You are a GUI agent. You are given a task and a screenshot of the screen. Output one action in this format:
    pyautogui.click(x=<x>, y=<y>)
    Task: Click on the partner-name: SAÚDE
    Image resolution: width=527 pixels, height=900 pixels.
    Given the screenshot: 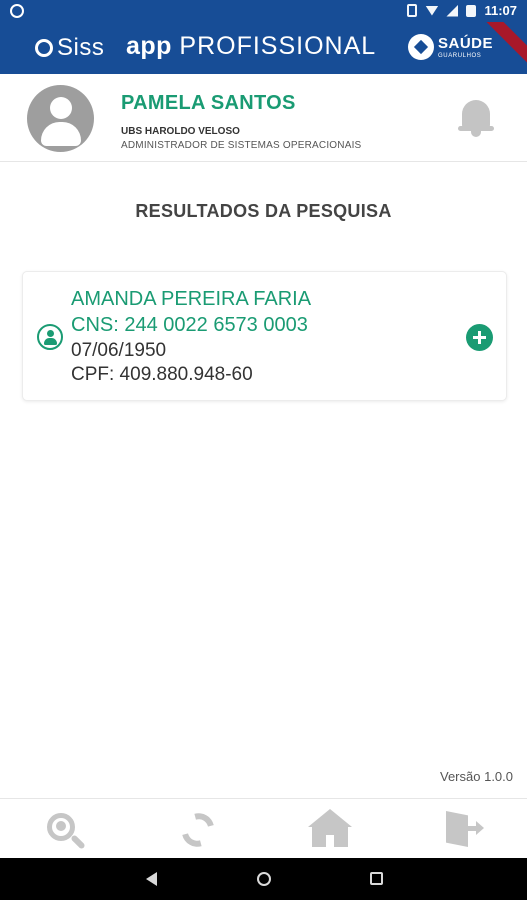 What is the action you would take?
    pyautogui.click(x=466, y=43)
    